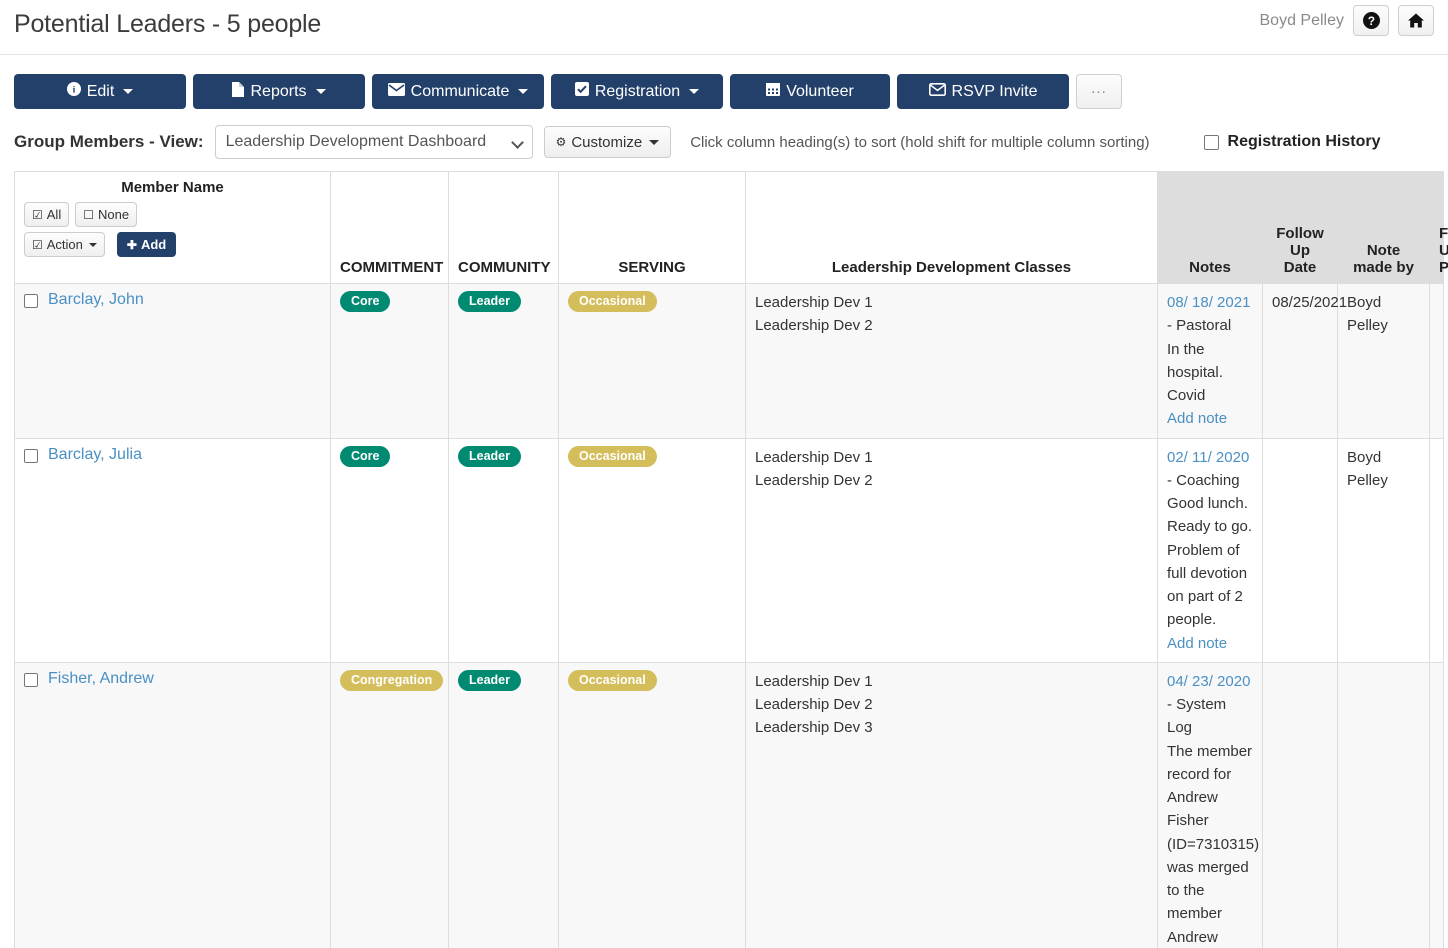  I want to click on gear-icon: ⚙, so click(561, 142).